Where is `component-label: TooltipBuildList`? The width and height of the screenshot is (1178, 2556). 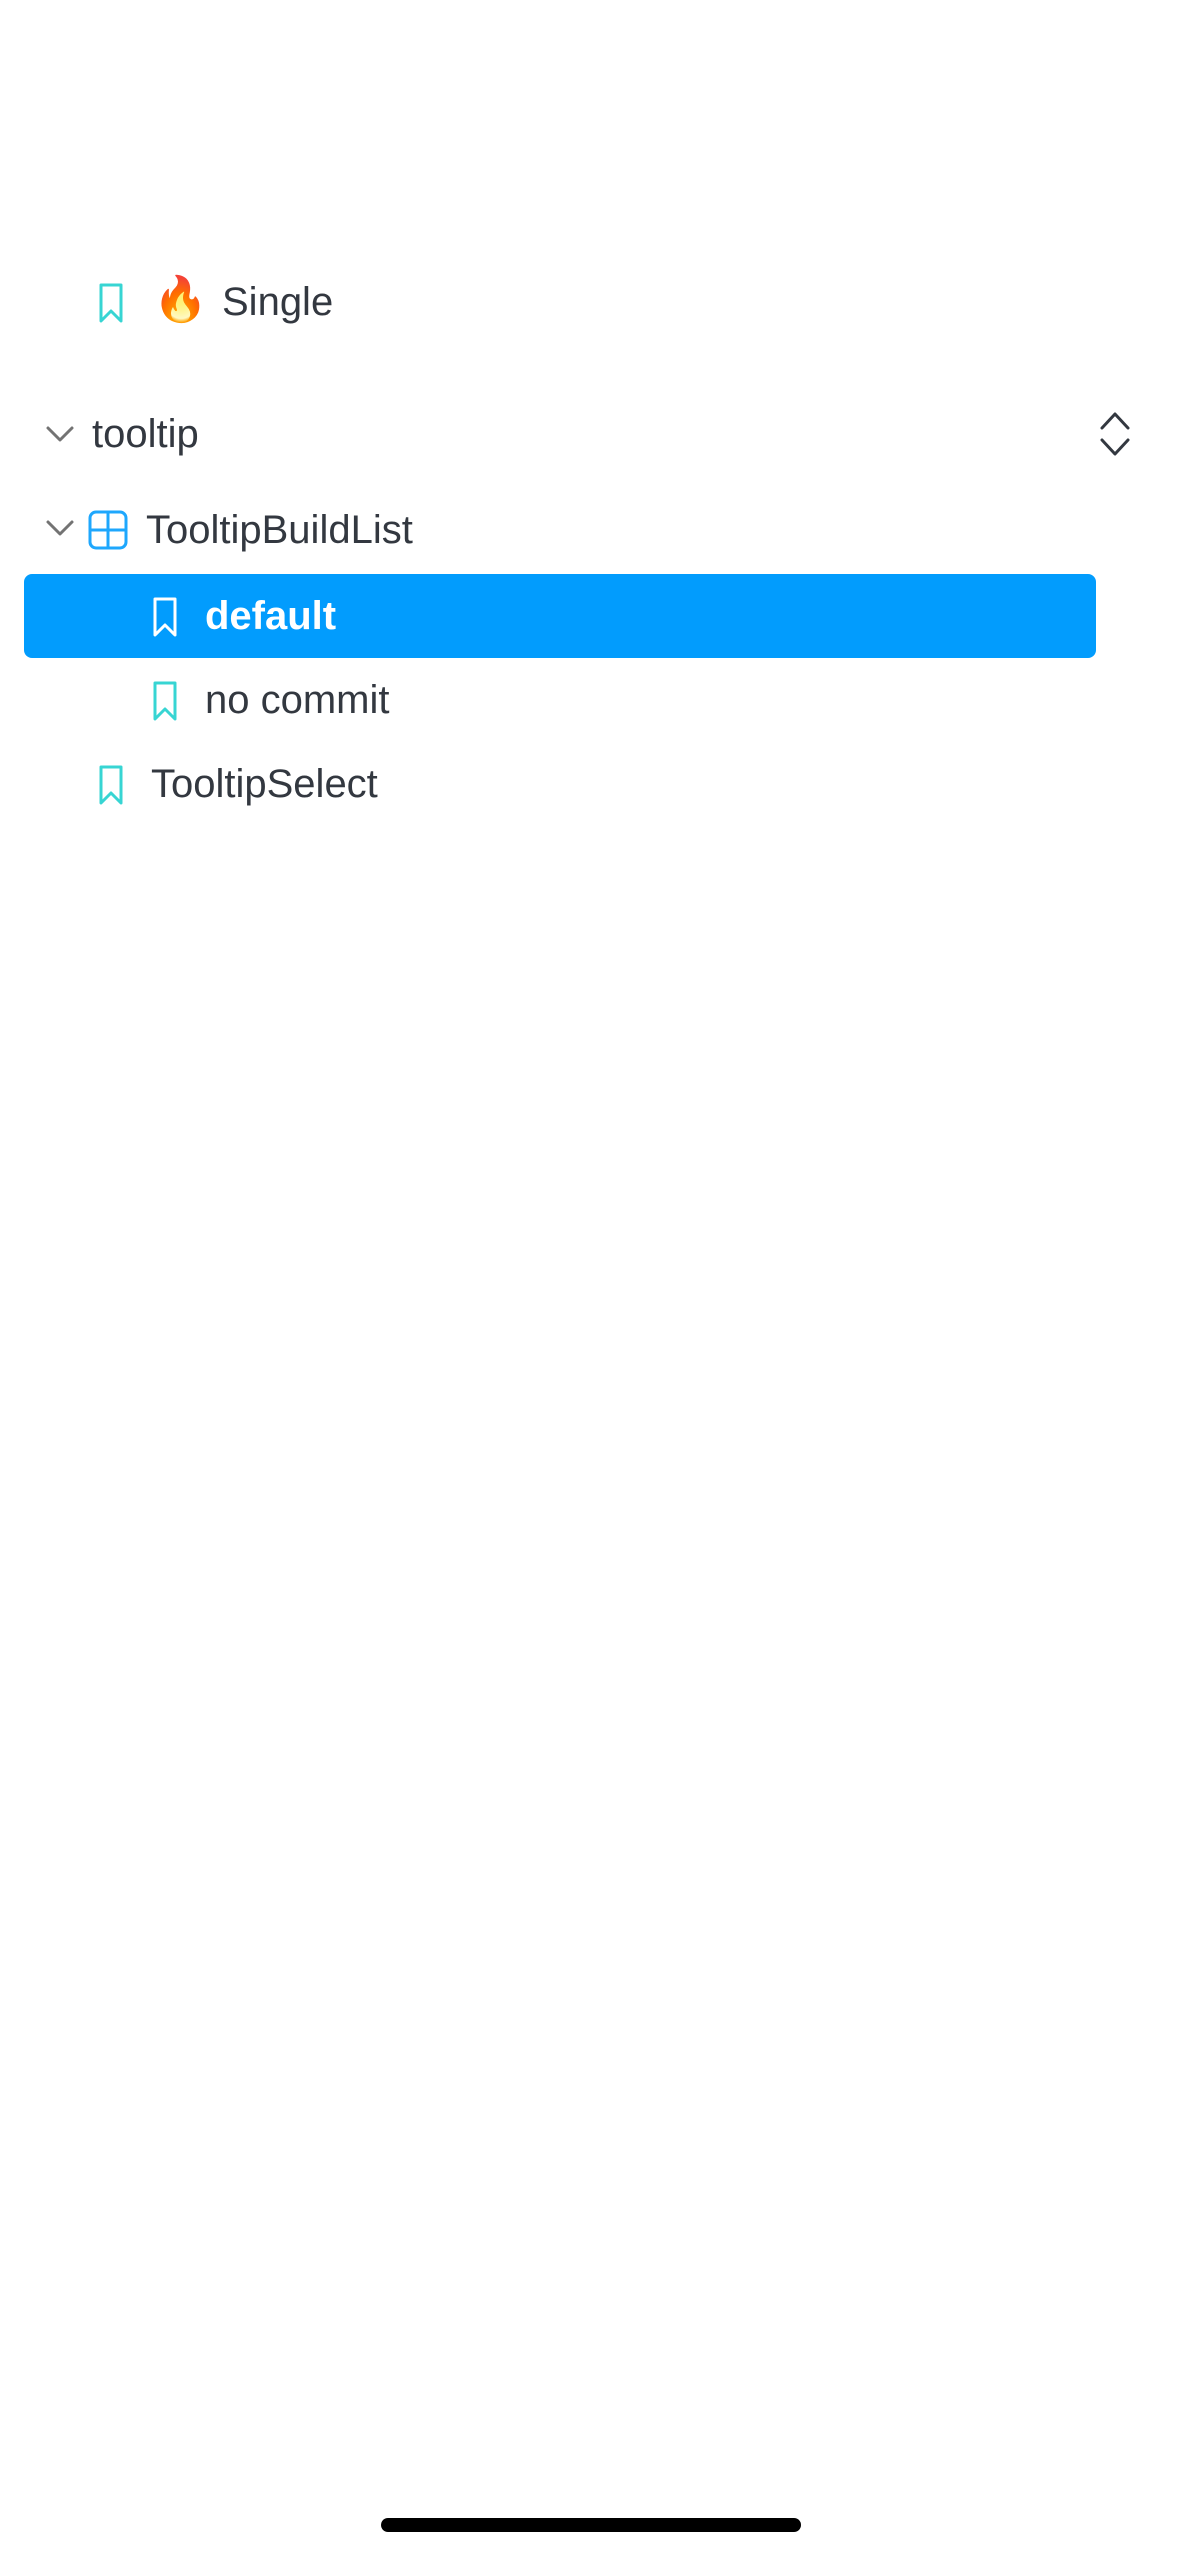
component-label: TooltipBuildList is located at coordinates (279, 530).